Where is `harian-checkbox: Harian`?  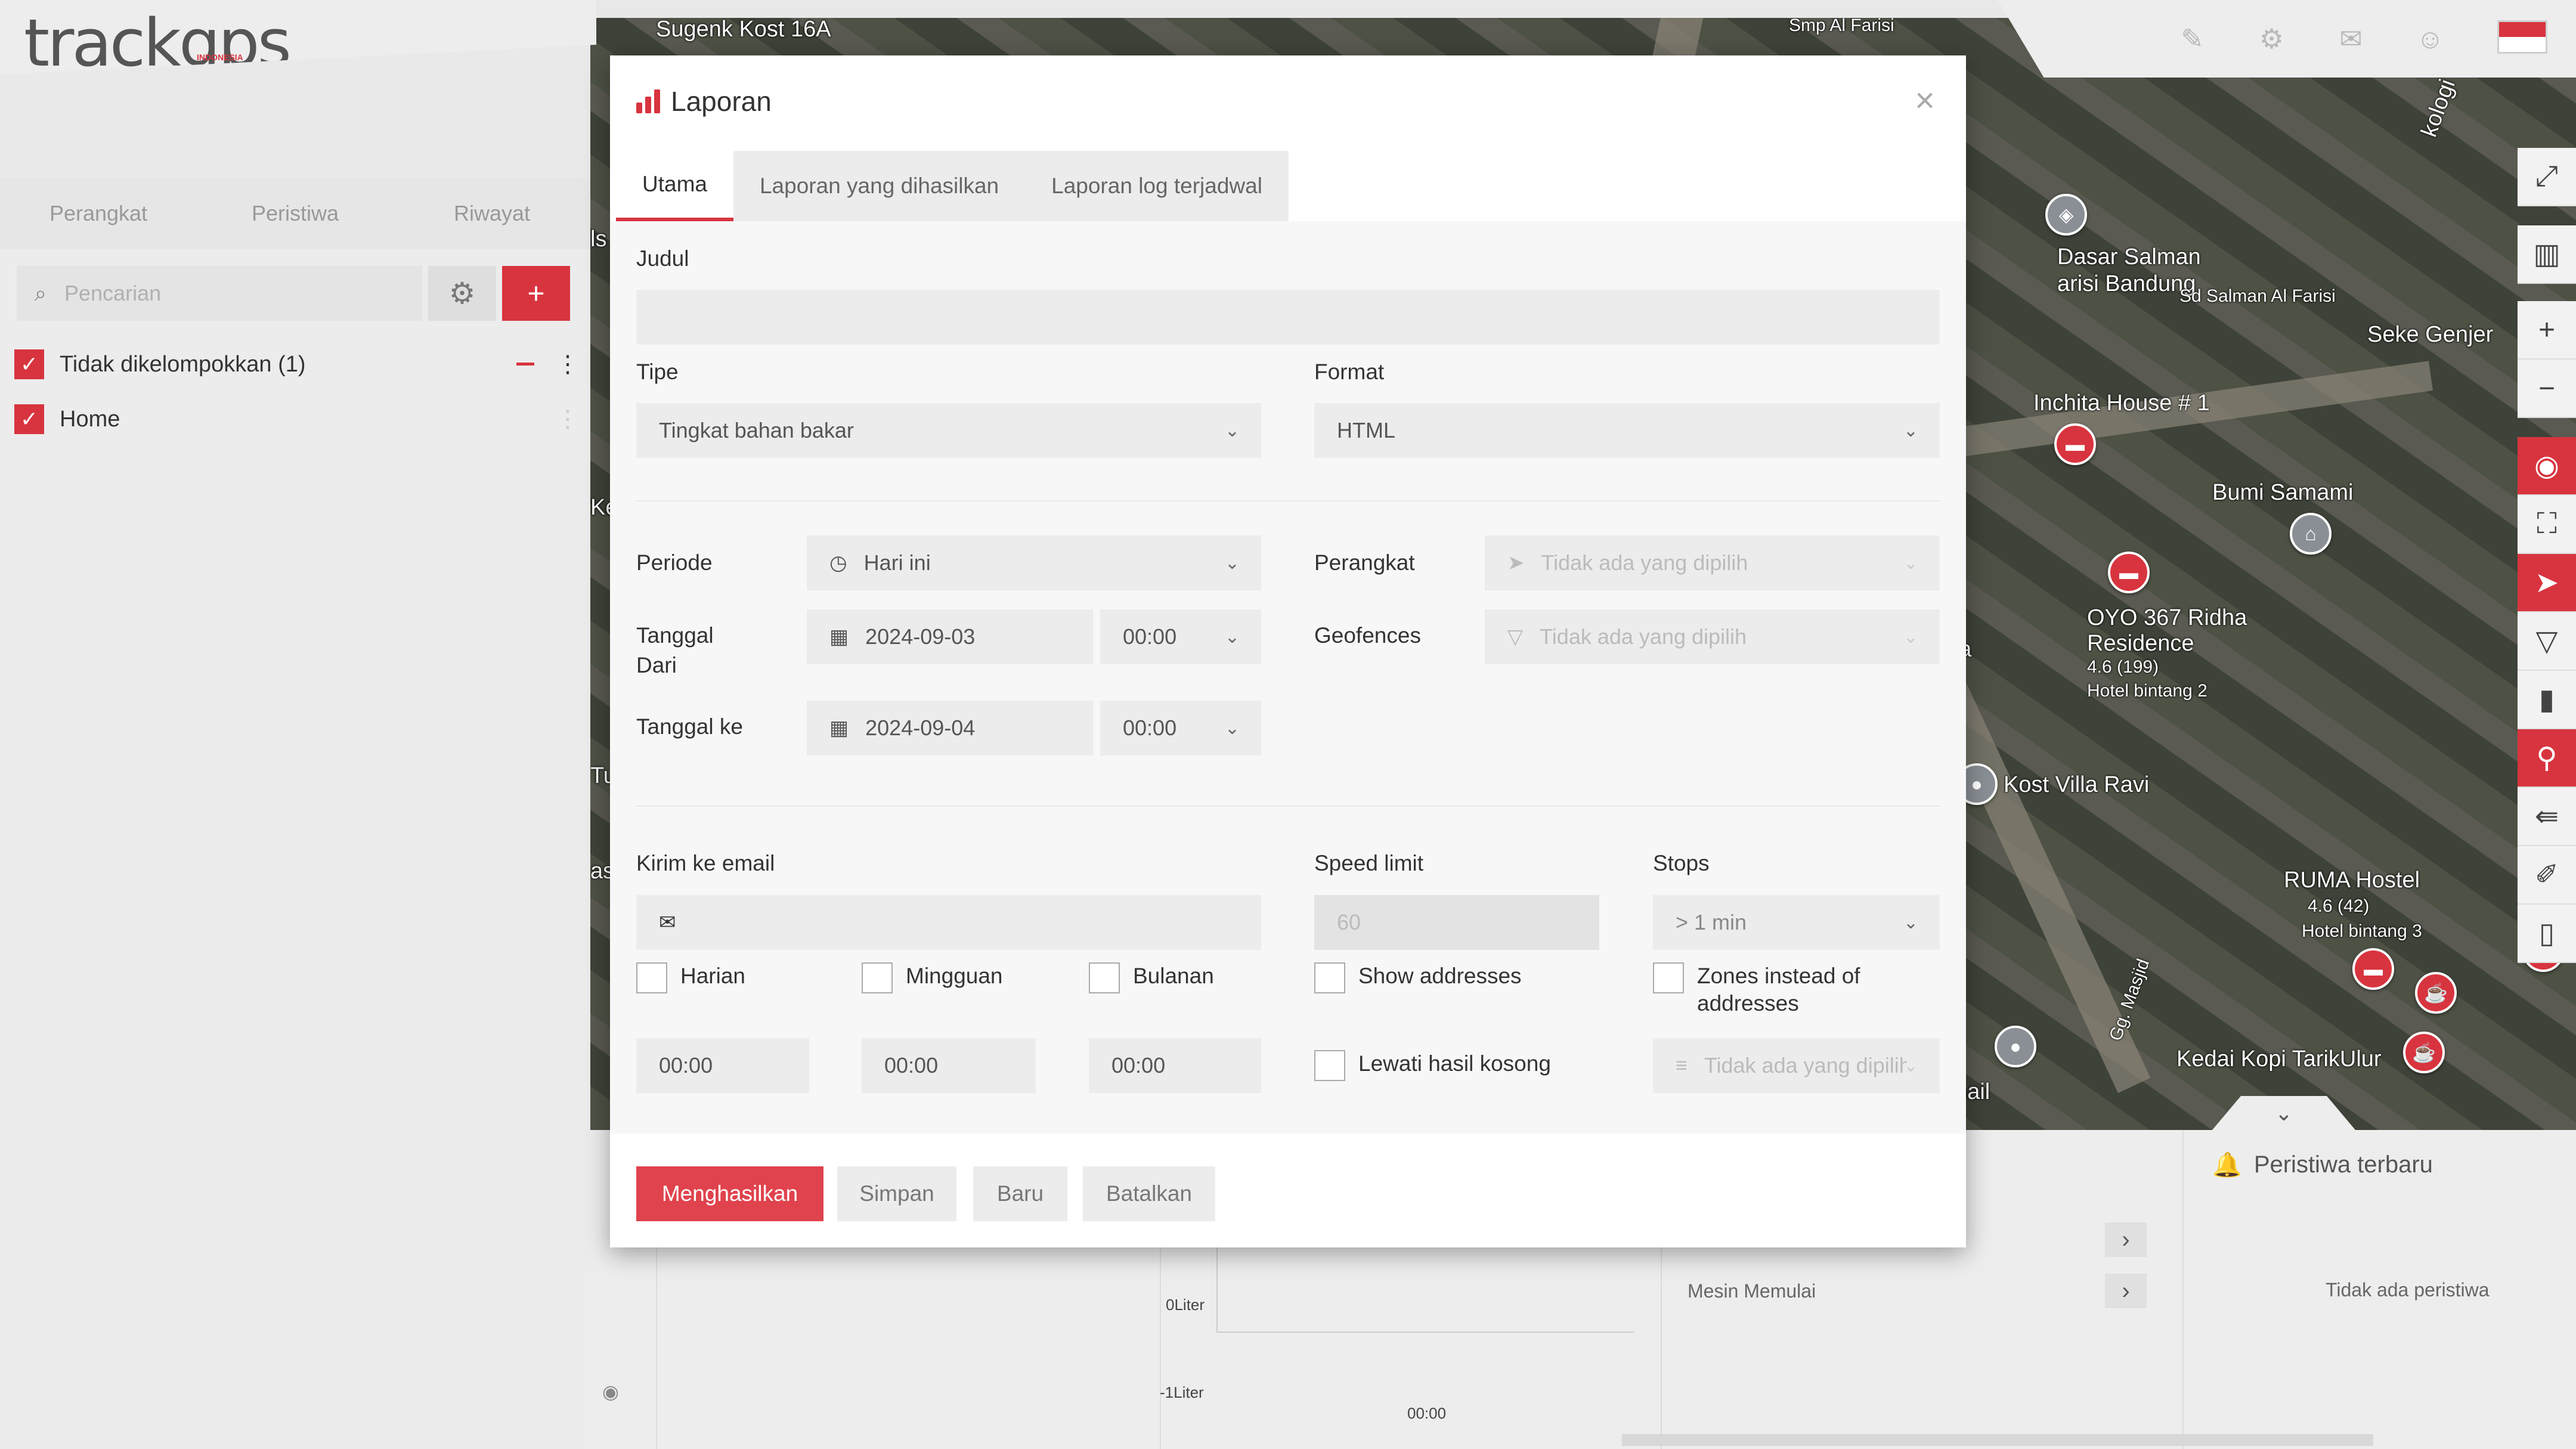
harian-checkbox: Harian is located at coordinates (691, 978).